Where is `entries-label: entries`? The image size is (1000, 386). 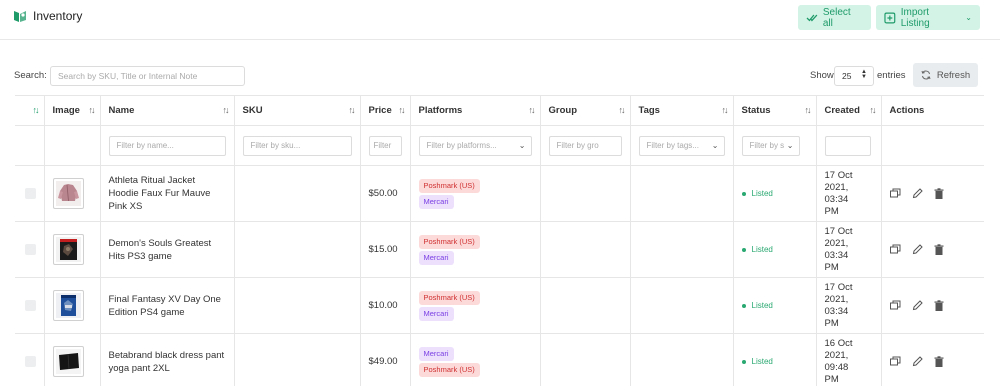 entries-label: entries is located at coordinates (891, 75).